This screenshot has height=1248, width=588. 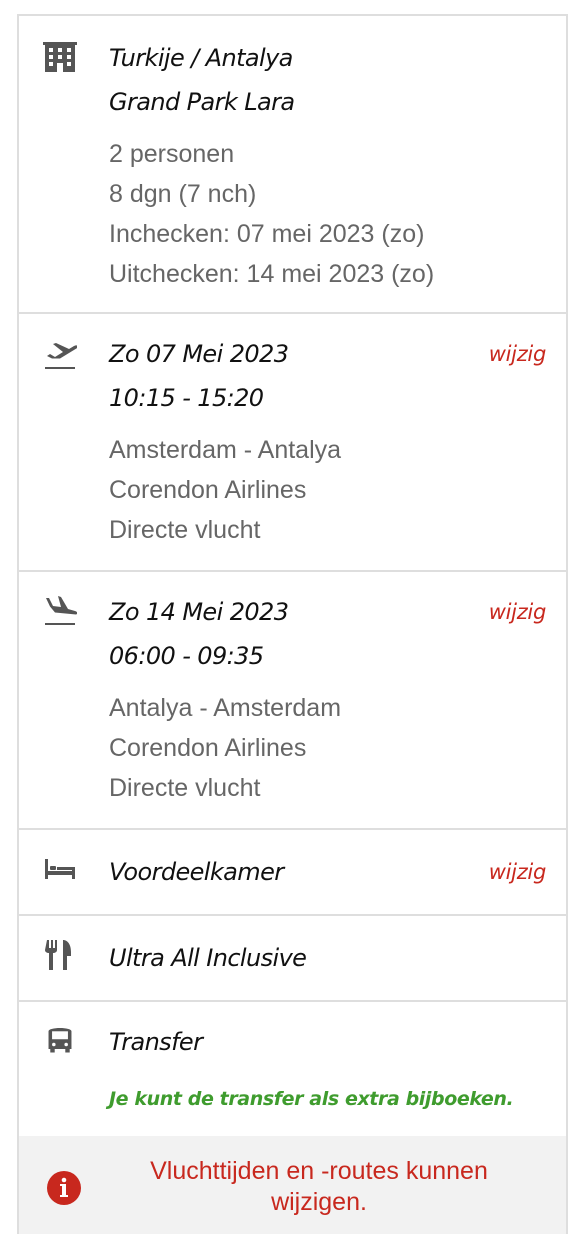 What do you see at coordinates (60, 1040) in the screenshot?
I see `bus-icon` at bounding box center [60, 1040].